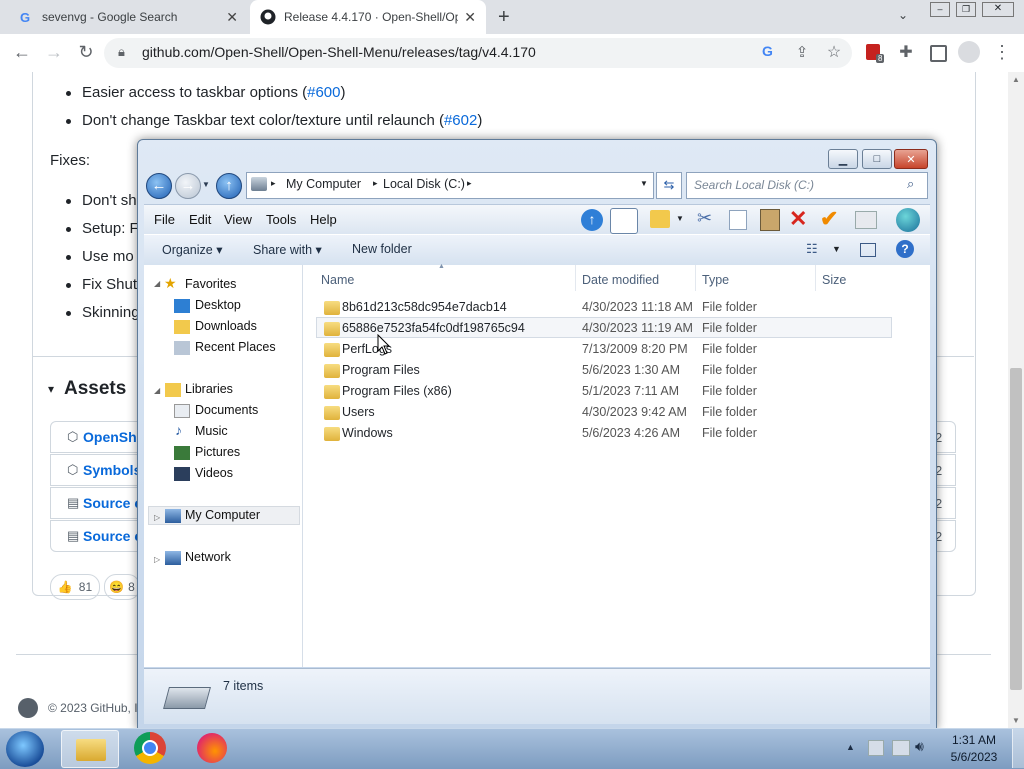 The width and height of the screenshot is (1024, 769). What do you see at coordinates (836, 249) in the screenshot?
I see `view-dropdown-icon: ▼` at bounding box center [836, 249].